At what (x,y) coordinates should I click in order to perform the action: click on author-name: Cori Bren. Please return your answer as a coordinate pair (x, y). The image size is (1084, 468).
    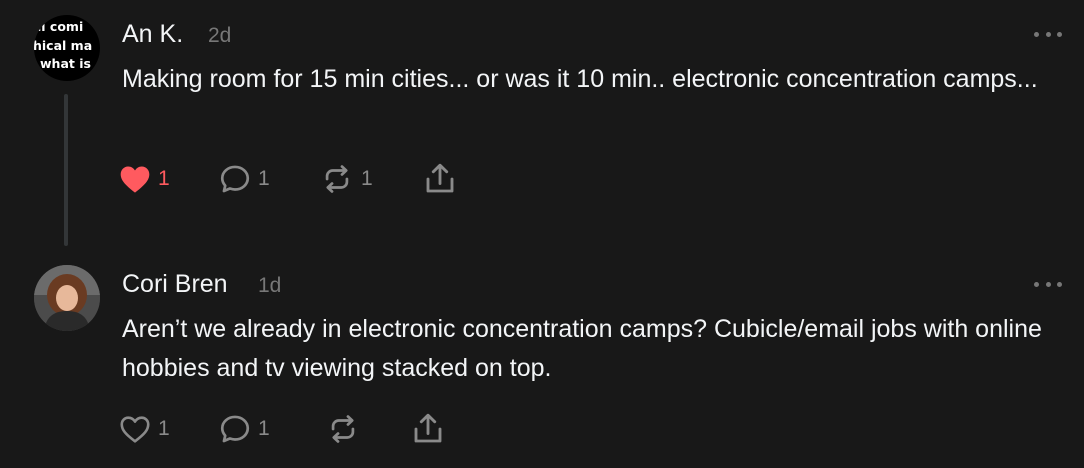
    Looking at the image, I should click on (175, 284).